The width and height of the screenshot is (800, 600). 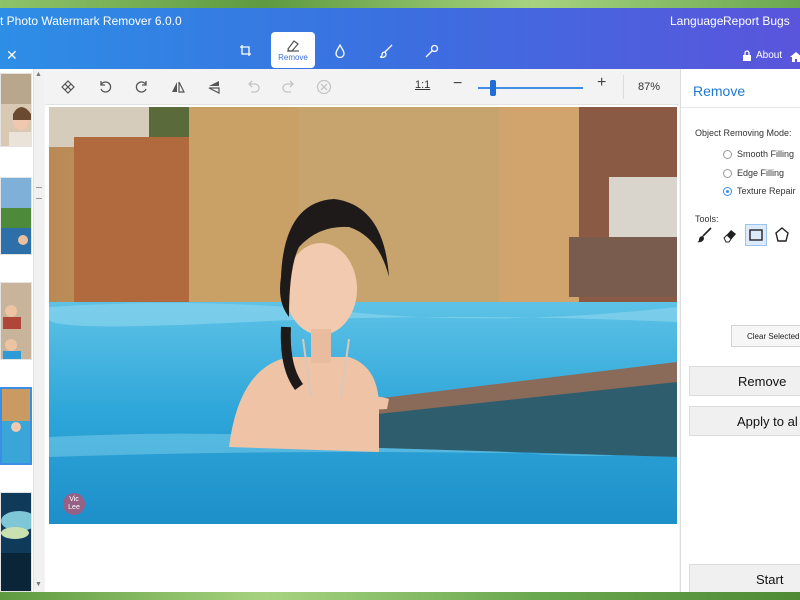 I want to click on desktop-background-bottom, so click(x=400, y=596).